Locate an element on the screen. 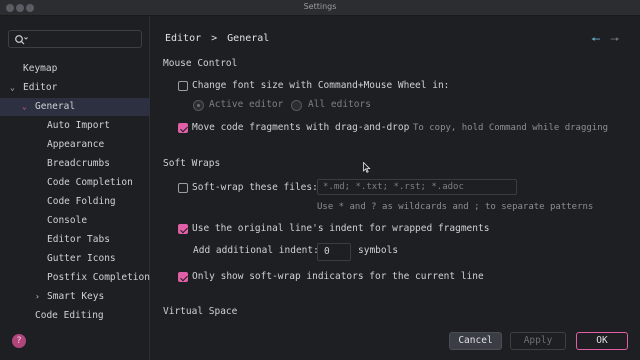 The height and width of the screenshot is (360, 640). window-title: Settings is located at coordinates (320, 6).